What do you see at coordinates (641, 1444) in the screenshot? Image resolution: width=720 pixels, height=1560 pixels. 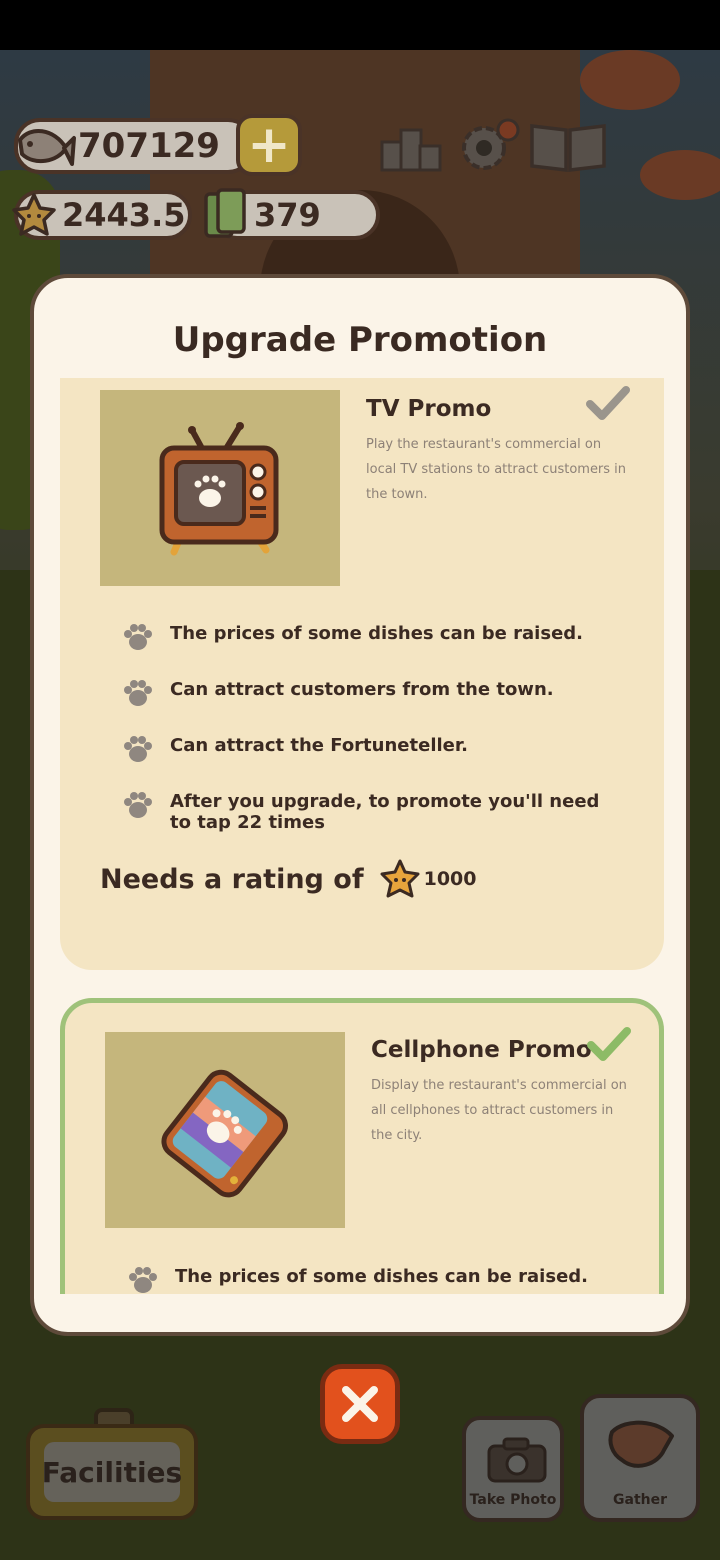 I see `whistle-icon` at bounding box center [641, 1444].